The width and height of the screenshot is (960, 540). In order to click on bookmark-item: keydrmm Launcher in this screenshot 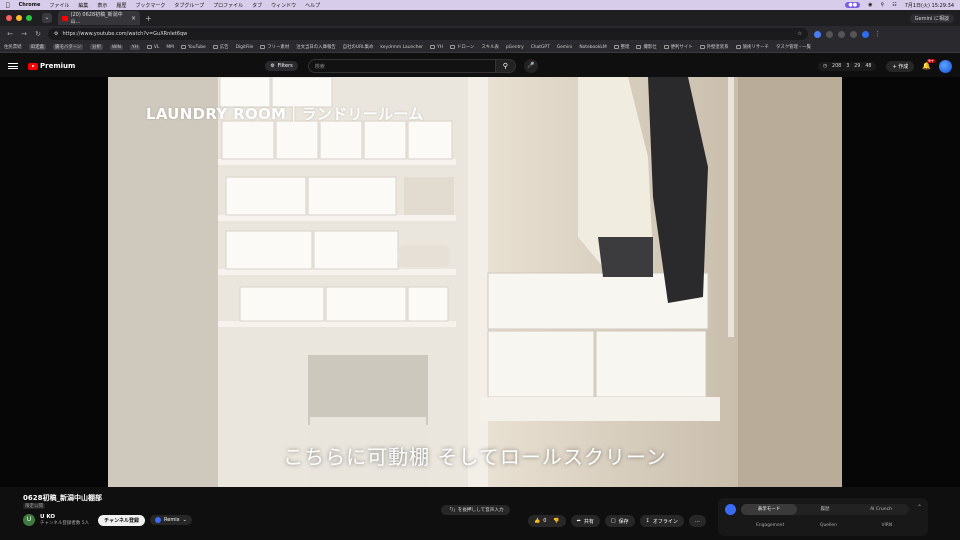, I will do `click(401, 47)`.